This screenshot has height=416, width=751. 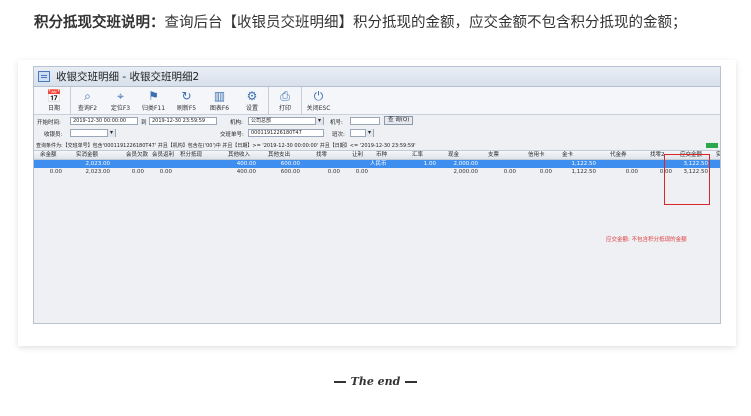 I want to click on toolbar-button-flag: ⚑ 归类F11, so click(x=153, y=101).